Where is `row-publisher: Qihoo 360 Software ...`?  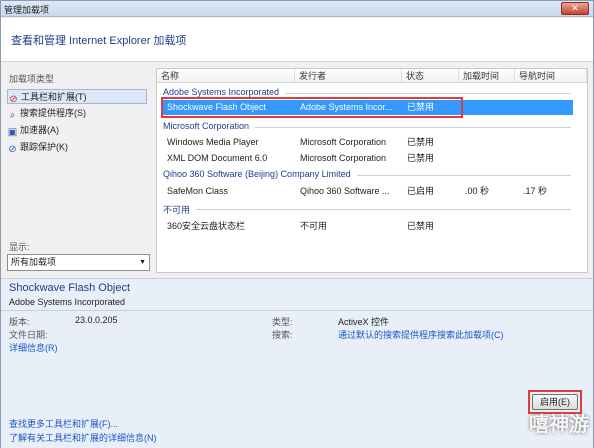 row-publisher: Qihoo 360 Software ... is located at coordinates (345, 191).